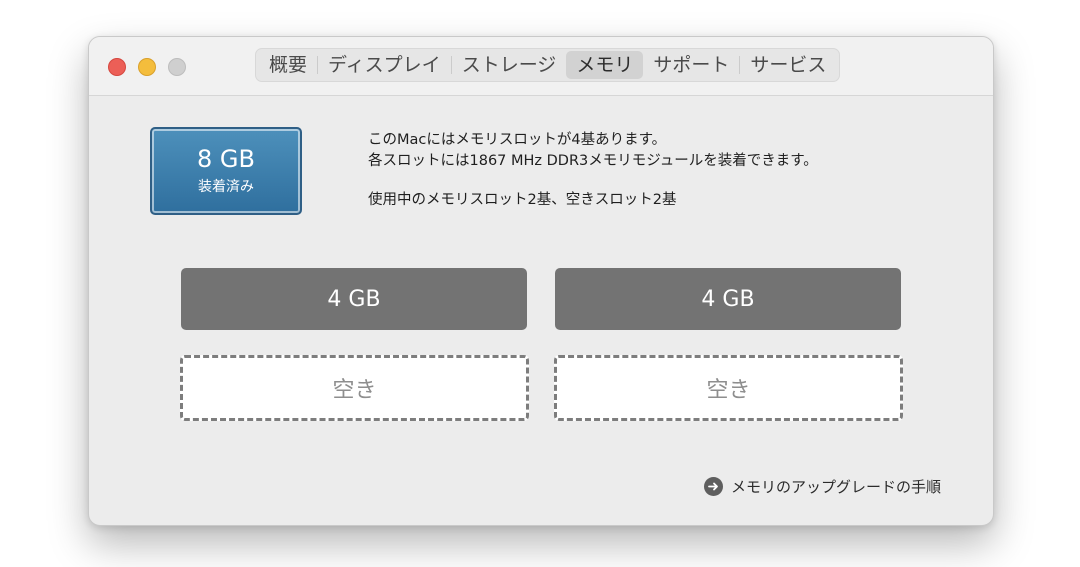 This screenshot has height=567, width=1080. I want to click on memory-upgrade-instructions-link: メモリのアップグレードの手順, so click(822, 486).